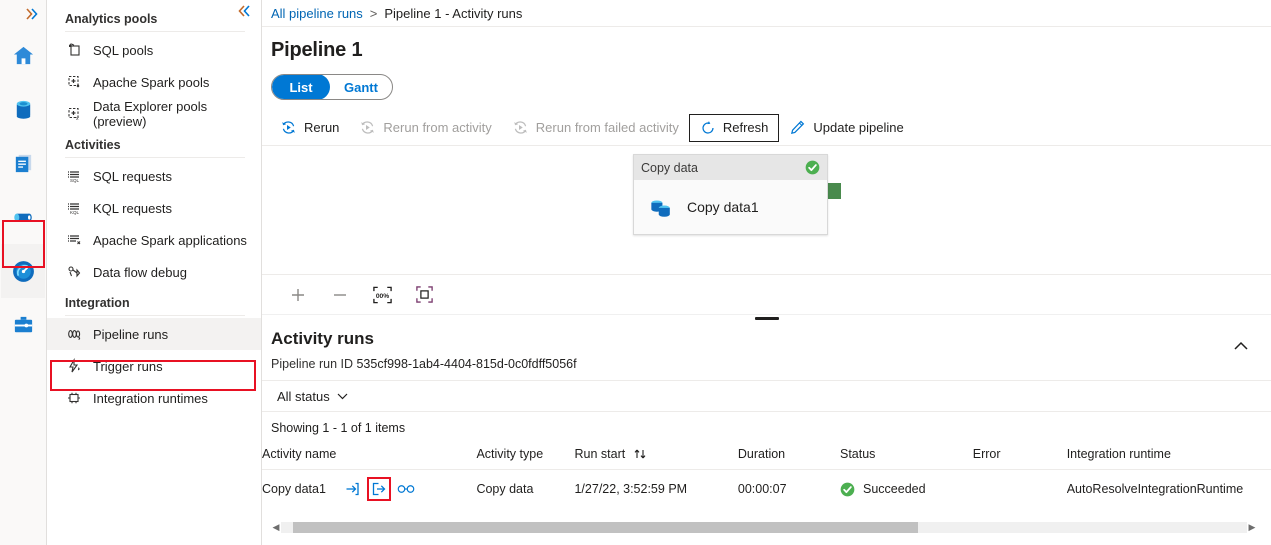 This screenshot has height=545, width=1271. What do you see at coordinates (317, 13) in the screenshot?
I see `breadcrumb-all-pipeline-runs: All pipeline runs` at bounding box center [317, 13].